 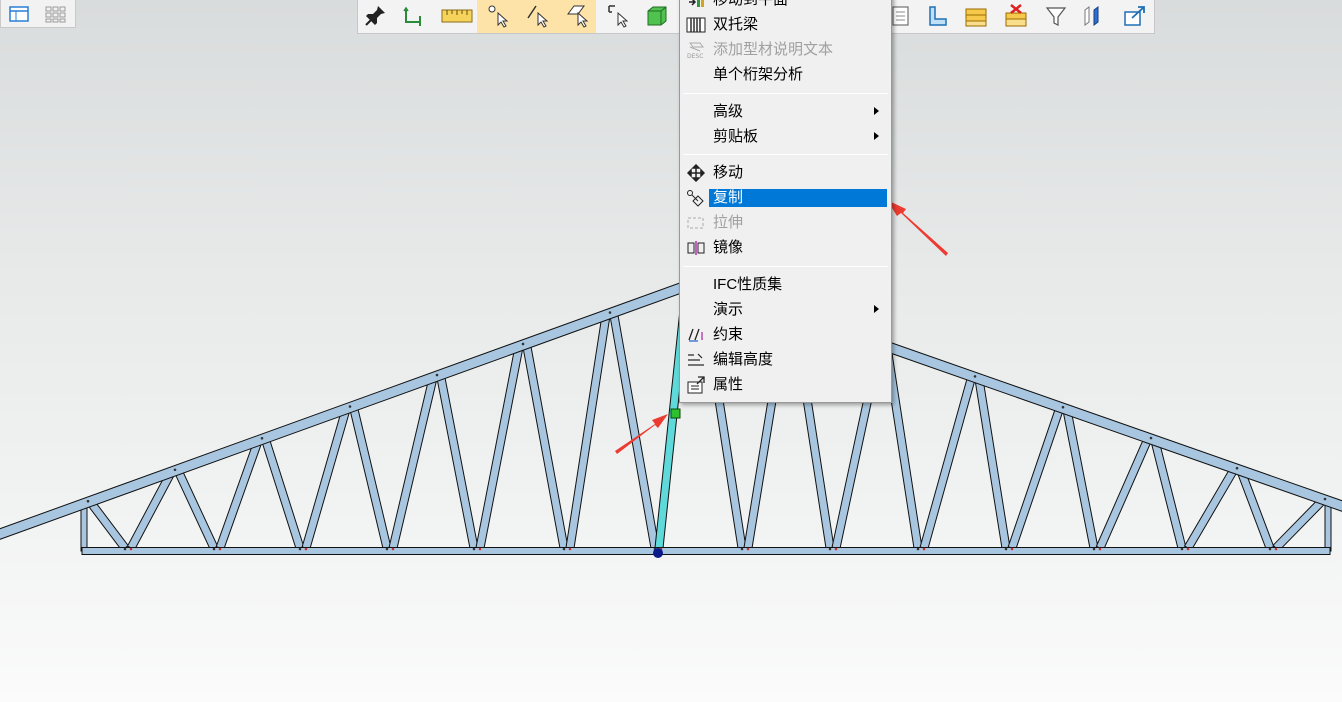 What do you see at coordinates (785, 285) in the screenshot?
I see `menu-item-ifc-properties: IFC性质集` at bounding box center [785, 285].